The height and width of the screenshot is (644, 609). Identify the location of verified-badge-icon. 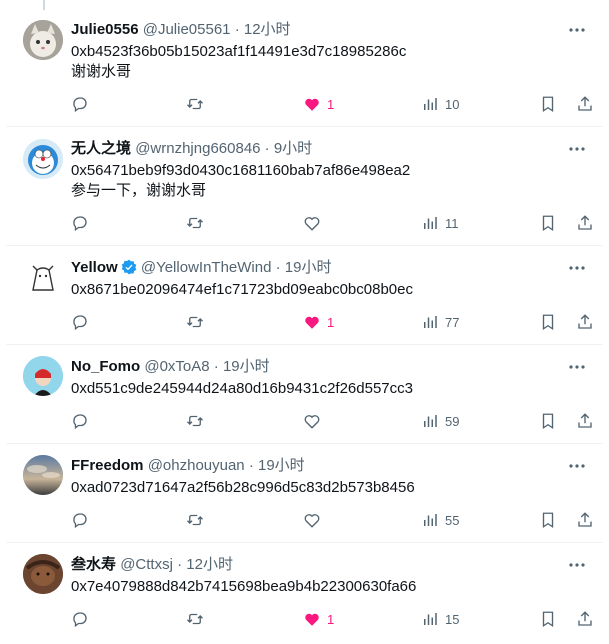
(129, 267).